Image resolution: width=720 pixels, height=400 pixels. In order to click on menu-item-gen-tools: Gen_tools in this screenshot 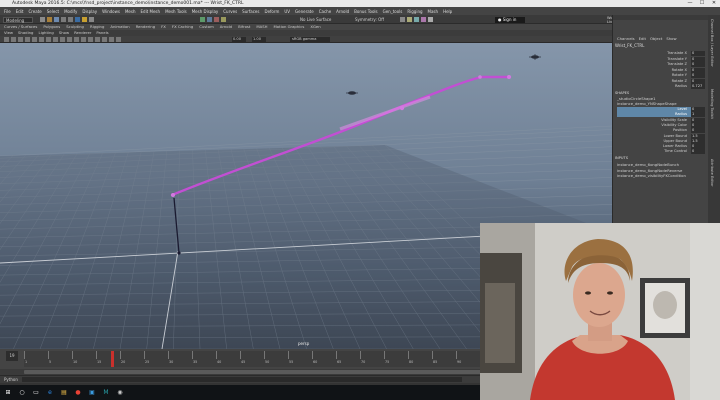, I will do `click(393, 11)`.